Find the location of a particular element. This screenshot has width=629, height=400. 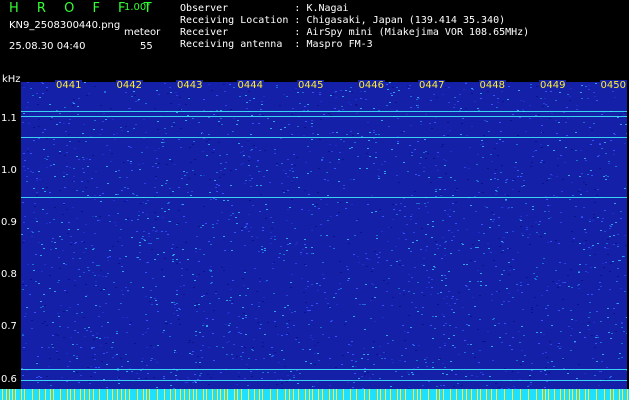

x-tick-label: 0448 is located at coordinates (492, 85).